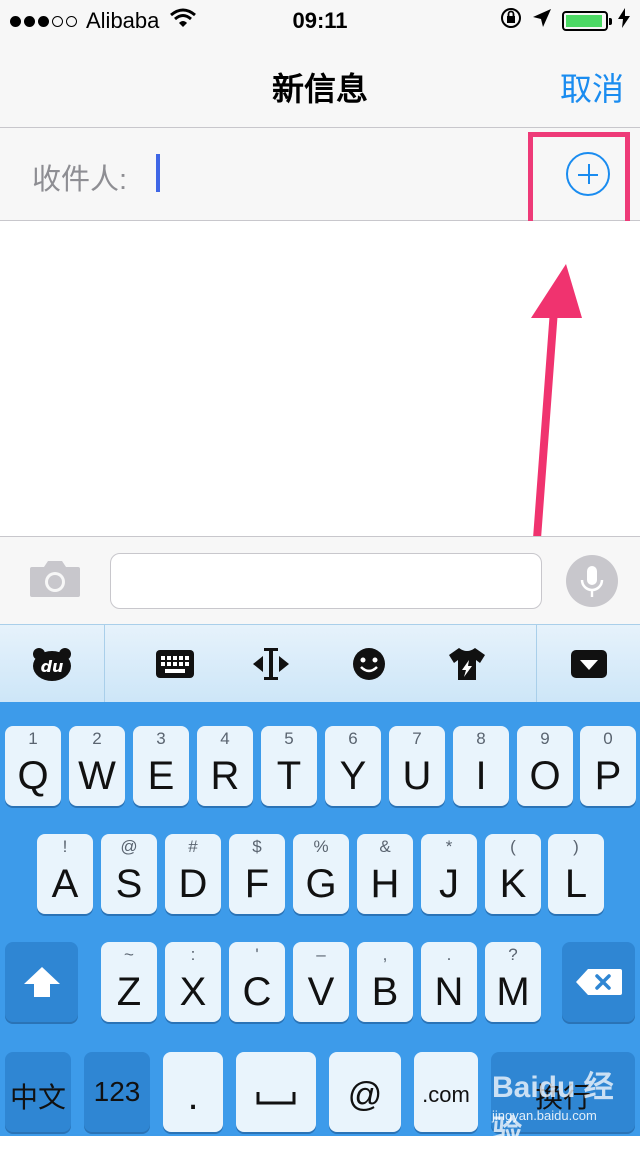 The height and width of the screenshot is (1150, 640). I want to click on key-secondary: #, so click(193, 846).